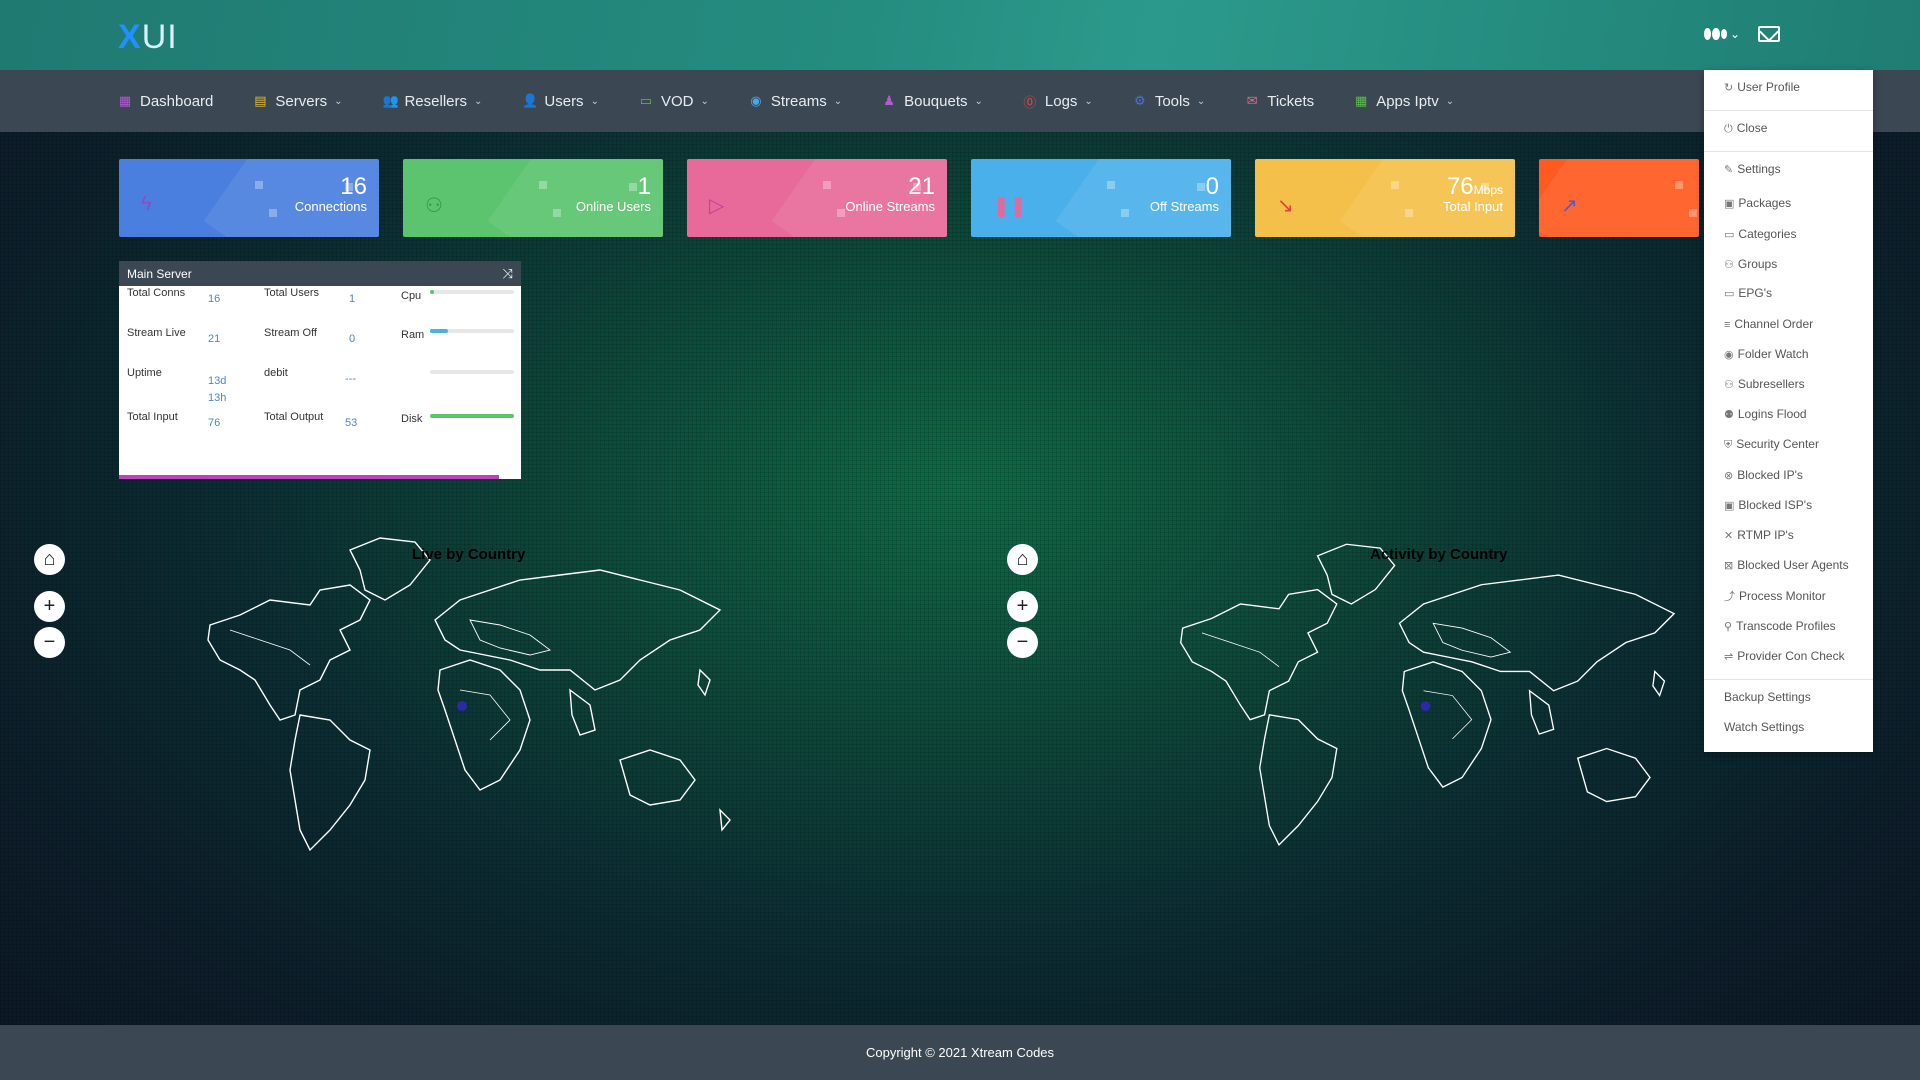  I want to click on mail-icon: ✉, so click(1252, 100).